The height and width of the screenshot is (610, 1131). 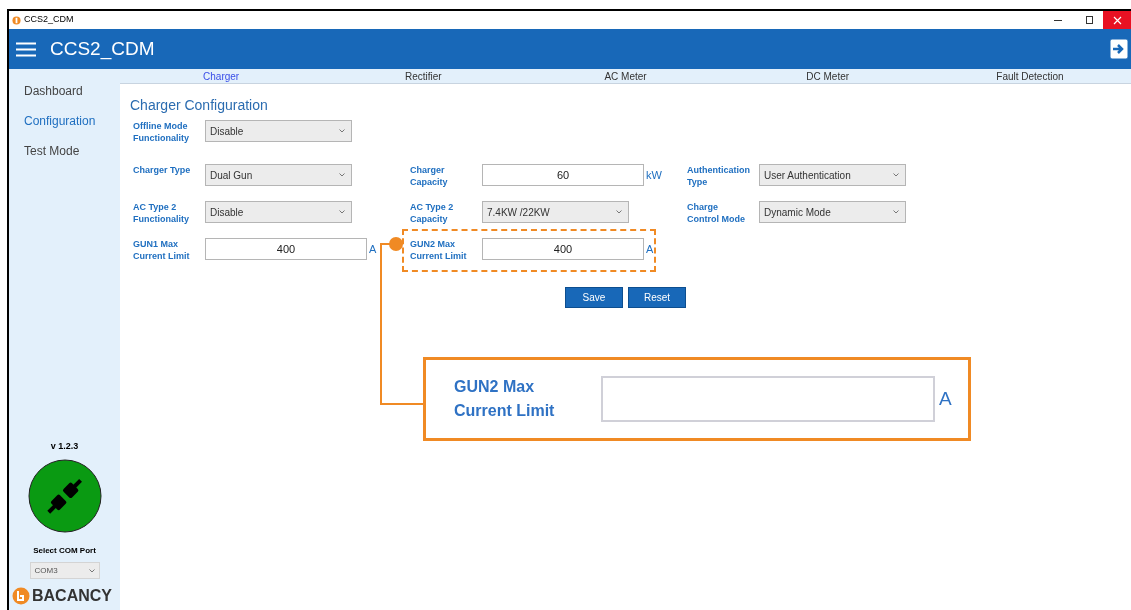 I want to click on field-label: Charger Capacity, so click(x=429, y=176).